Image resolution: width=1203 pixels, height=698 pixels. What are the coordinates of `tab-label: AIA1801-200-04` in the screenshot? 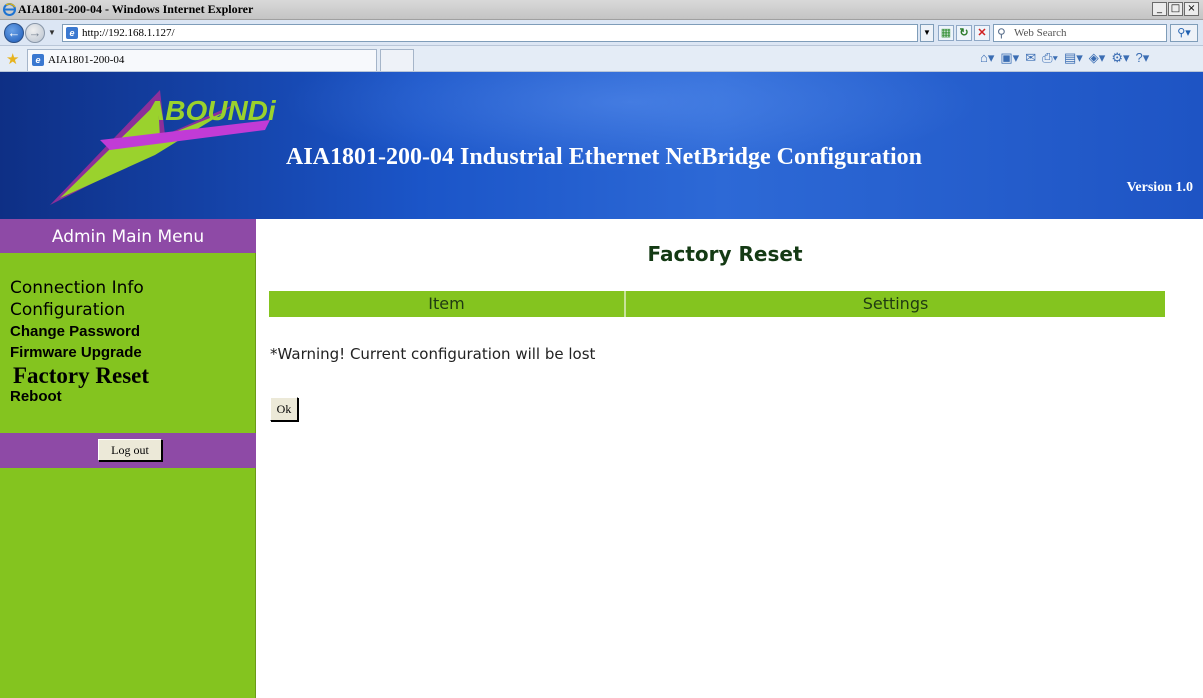 It's located at (86, 60).